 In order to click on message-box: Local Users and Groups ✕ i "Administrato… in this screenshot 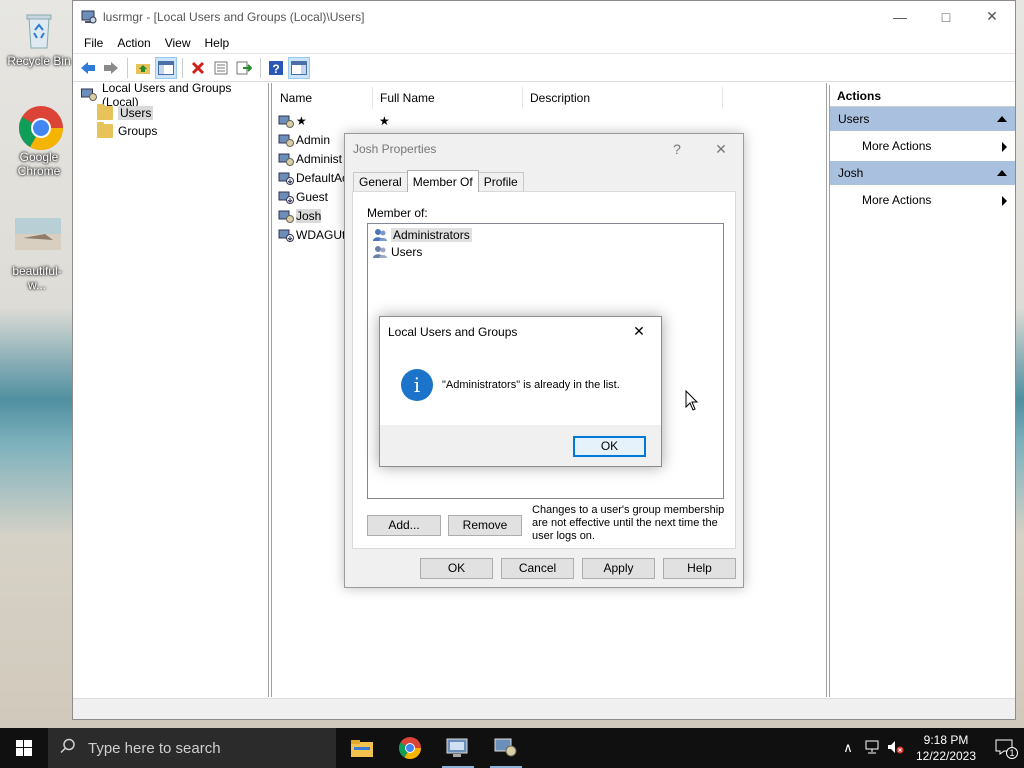, I will do `click(520, 391)`.